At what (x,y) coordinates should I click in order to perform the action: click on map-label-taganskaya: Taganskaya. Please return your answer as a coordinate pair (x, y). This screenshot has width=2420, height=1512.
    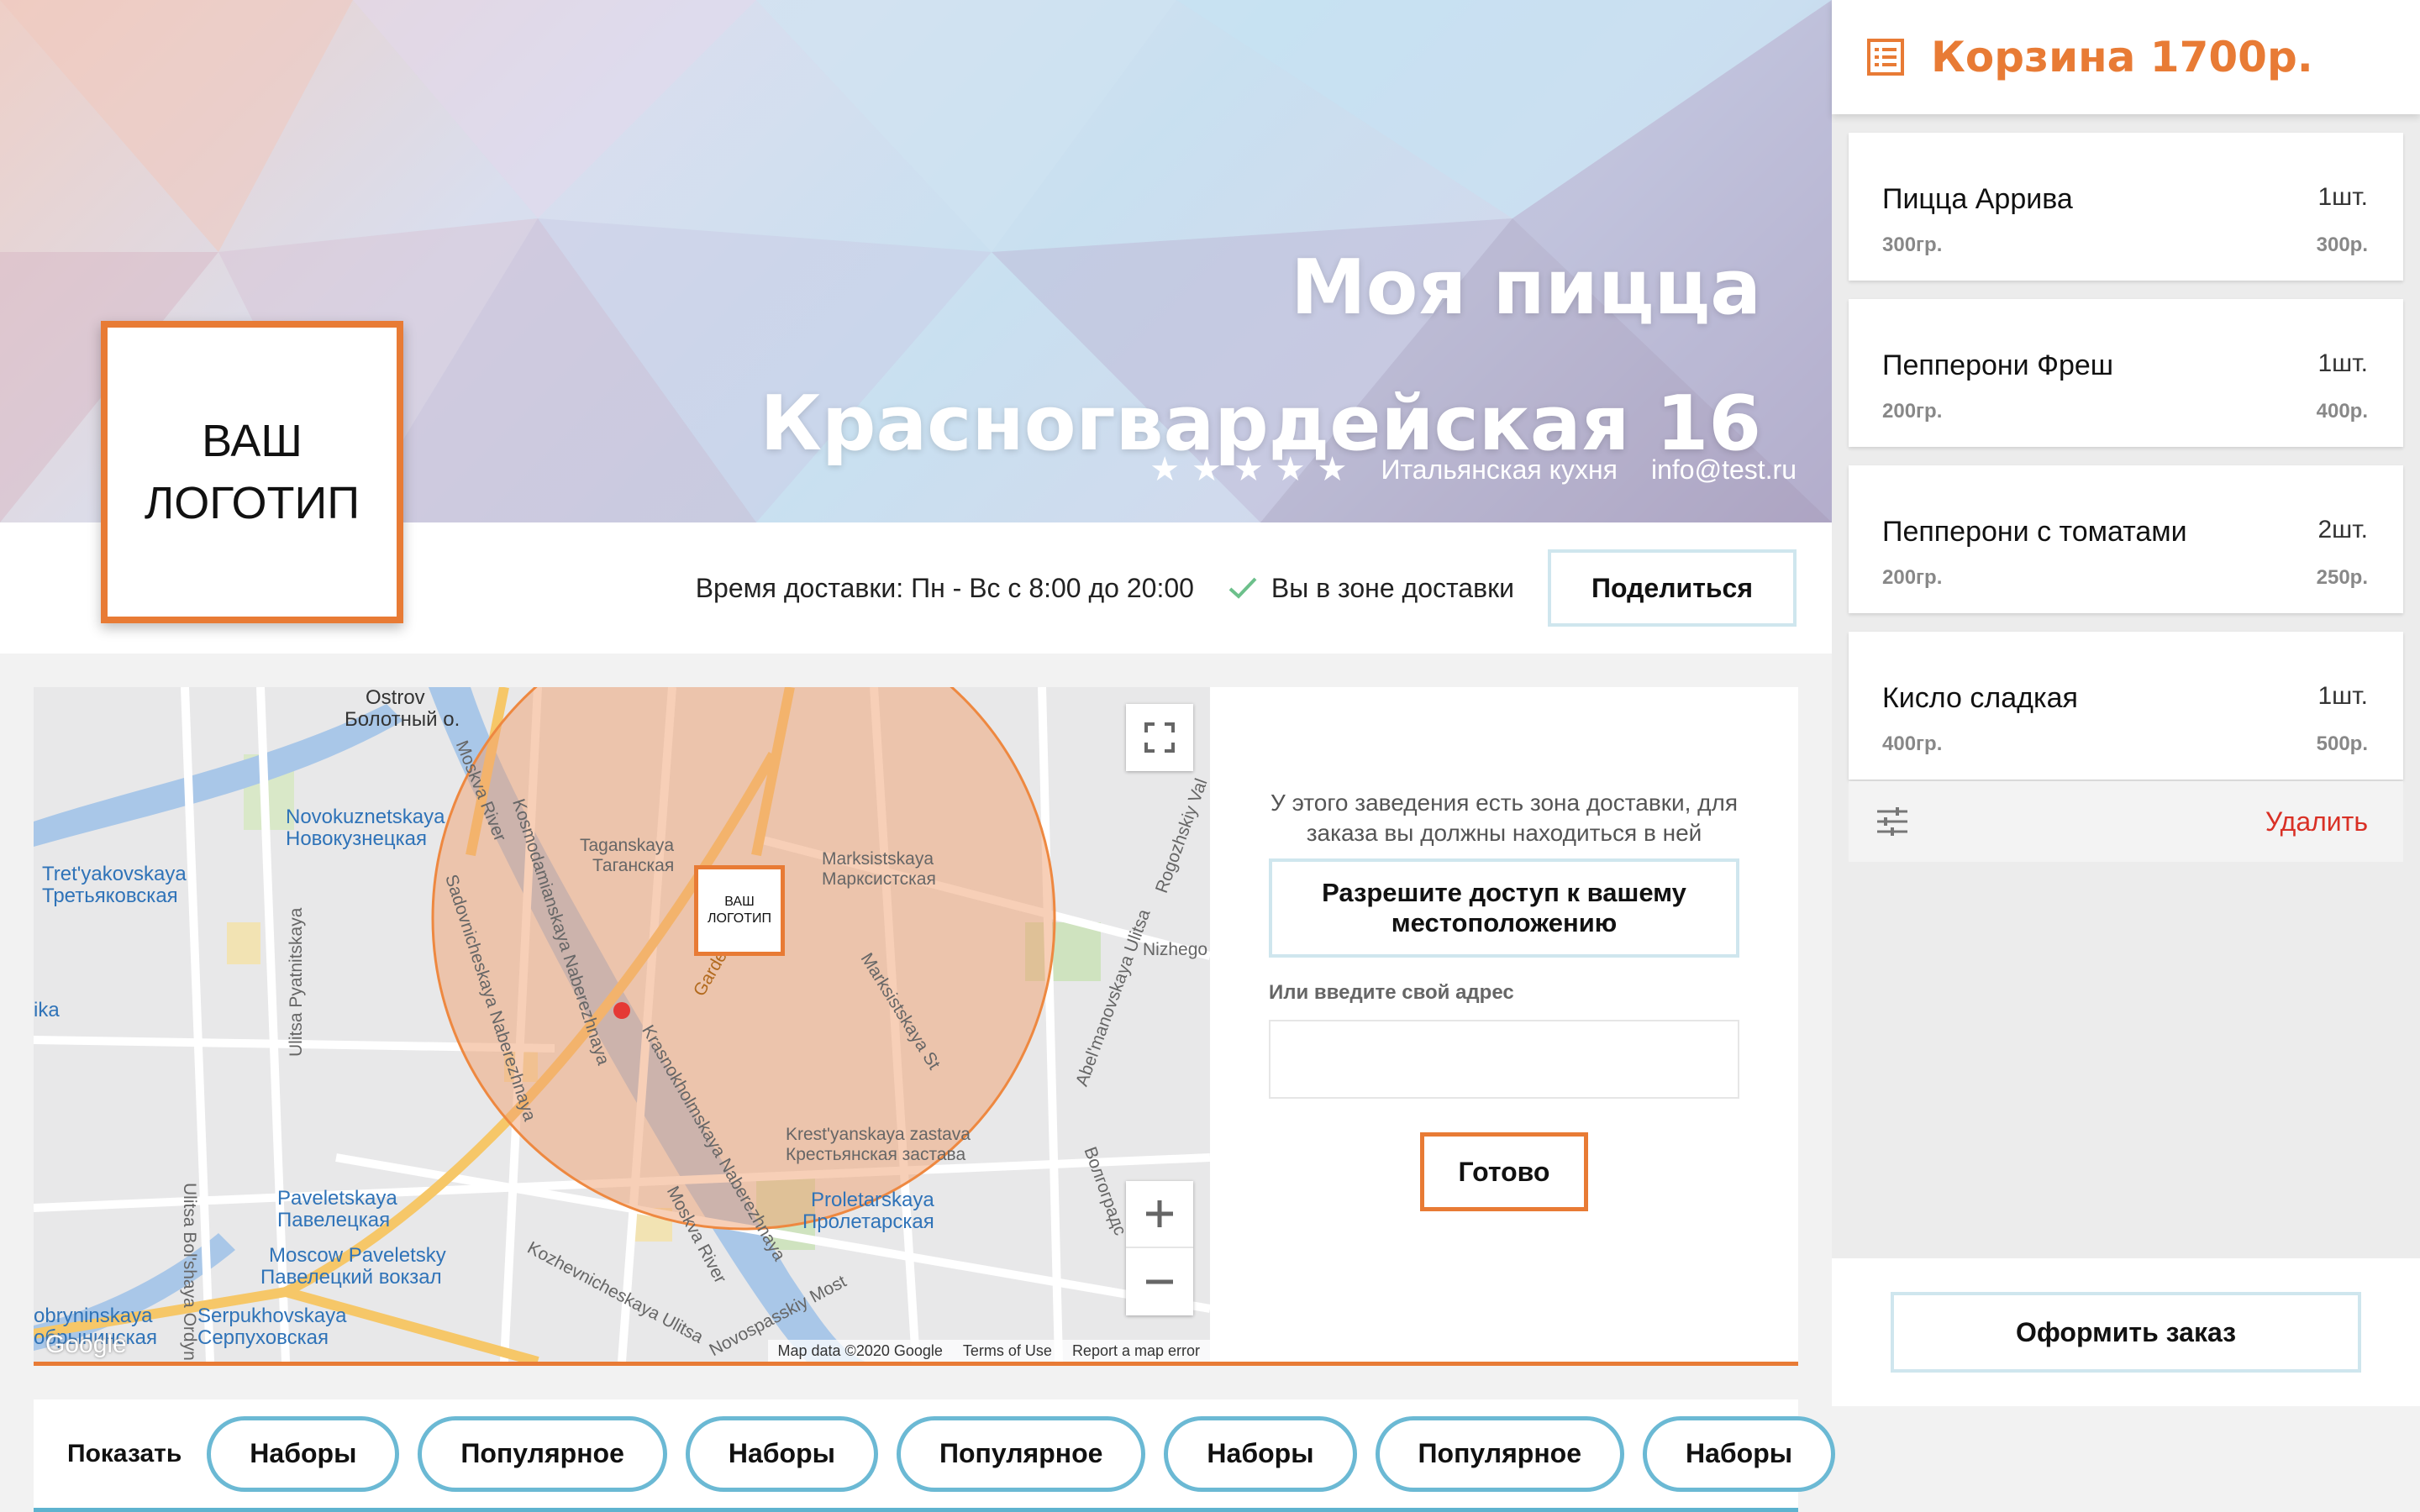
    Looking at the image, I should click on (628, 845).